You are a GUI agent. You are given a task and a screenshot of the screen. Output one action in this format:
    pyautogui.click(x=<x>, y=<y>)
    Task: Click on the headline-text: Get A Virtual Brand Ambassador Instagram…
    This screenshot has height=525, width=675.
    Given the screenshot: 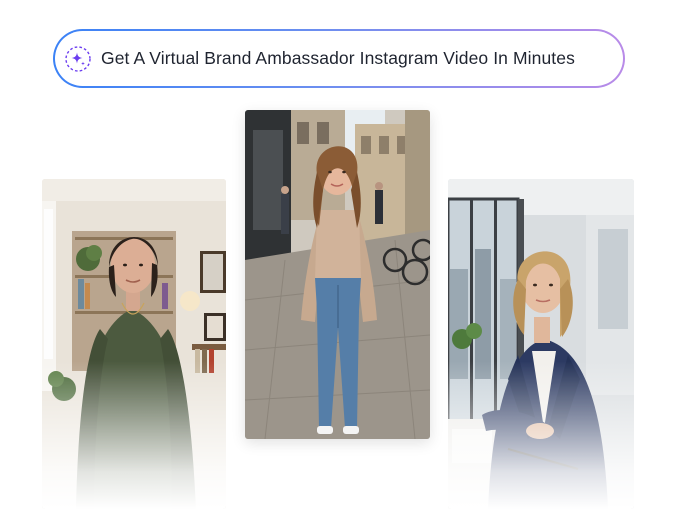 What is the action you would take?
    pyautogui.click(x=338, y=58)
    